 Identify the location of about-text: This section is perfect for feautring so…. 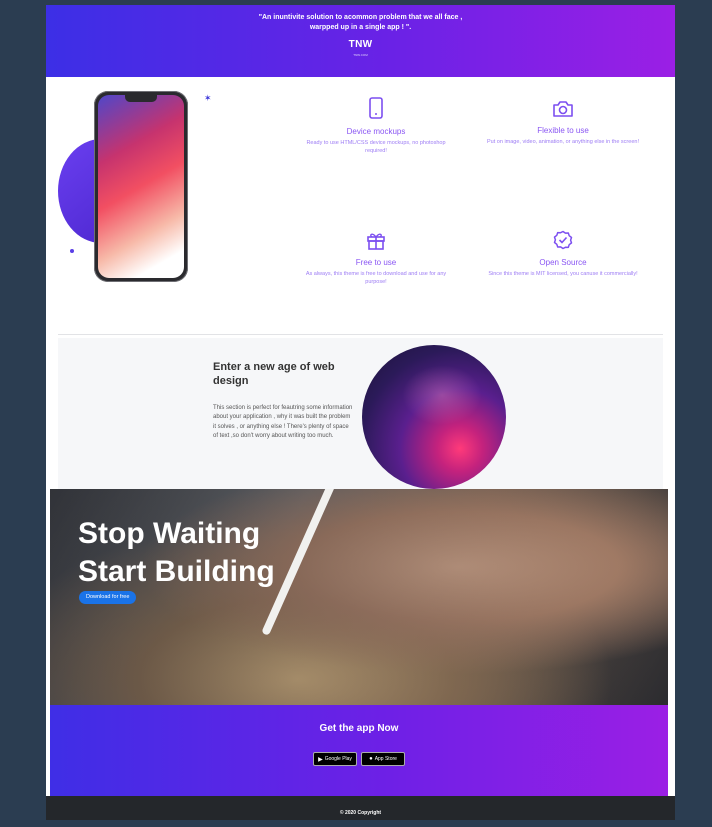
(283, 422).